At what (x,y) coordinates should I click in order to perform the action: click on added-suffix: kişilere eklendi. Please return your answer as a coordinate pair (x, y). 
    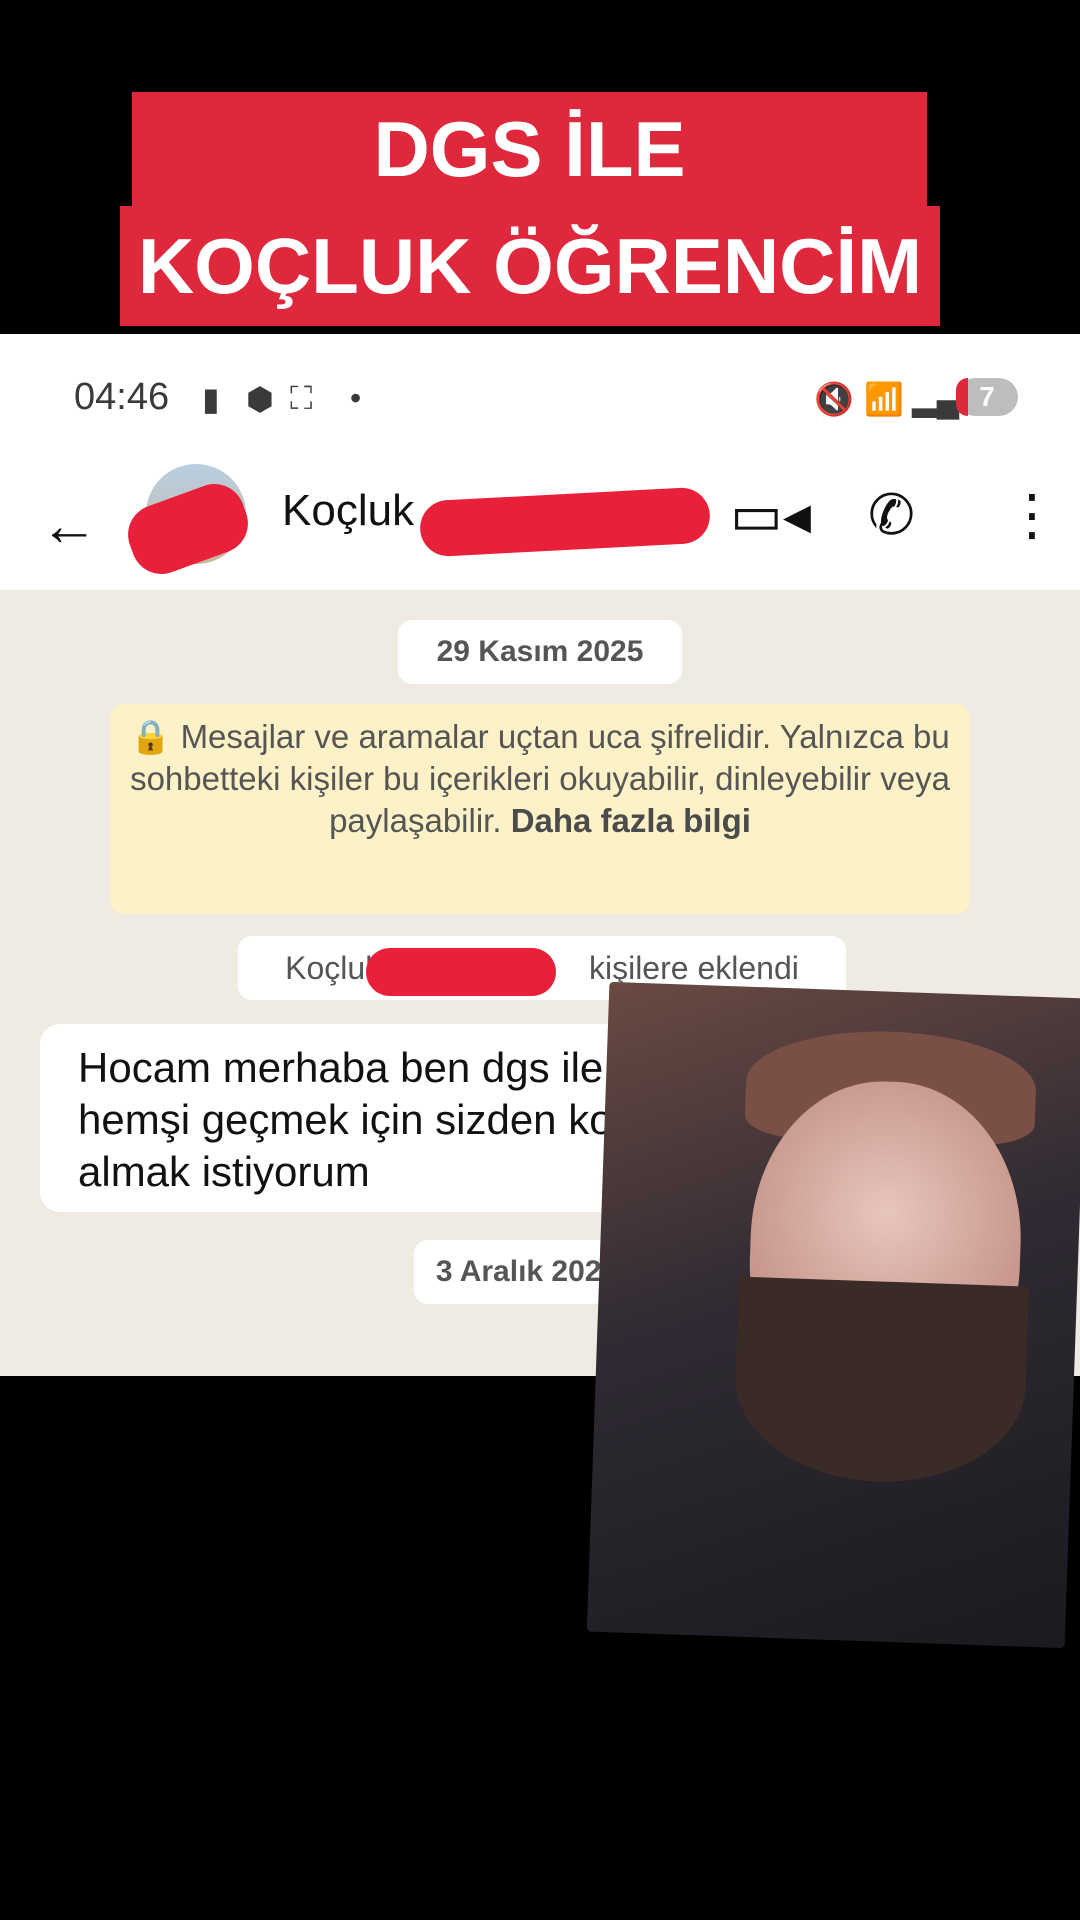
    Looking at the image, I should click on (693, 968).